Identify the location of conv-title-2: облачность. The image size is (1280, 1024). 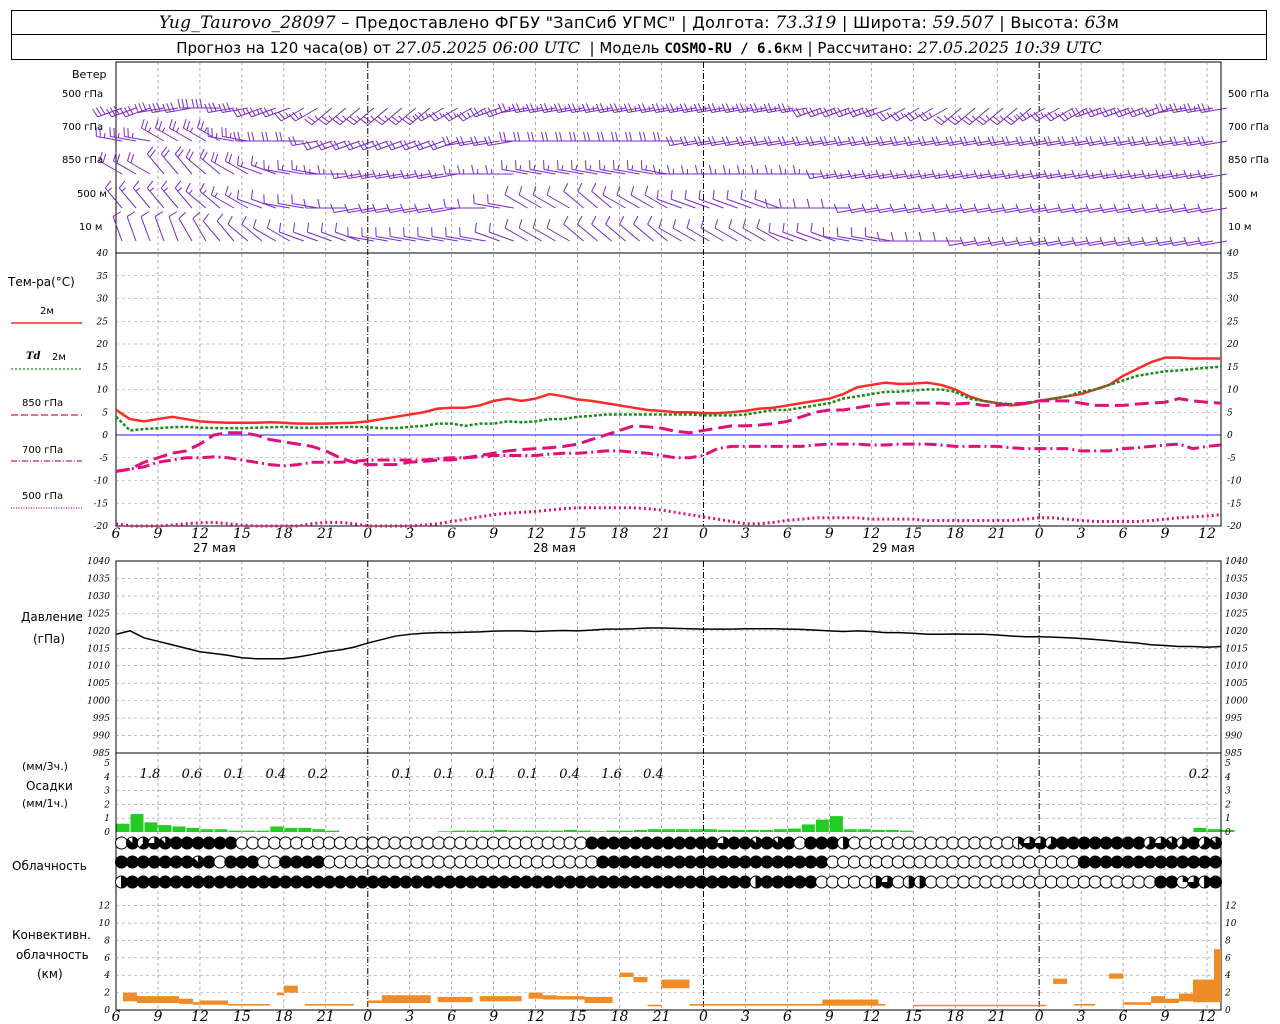
(52, 955).